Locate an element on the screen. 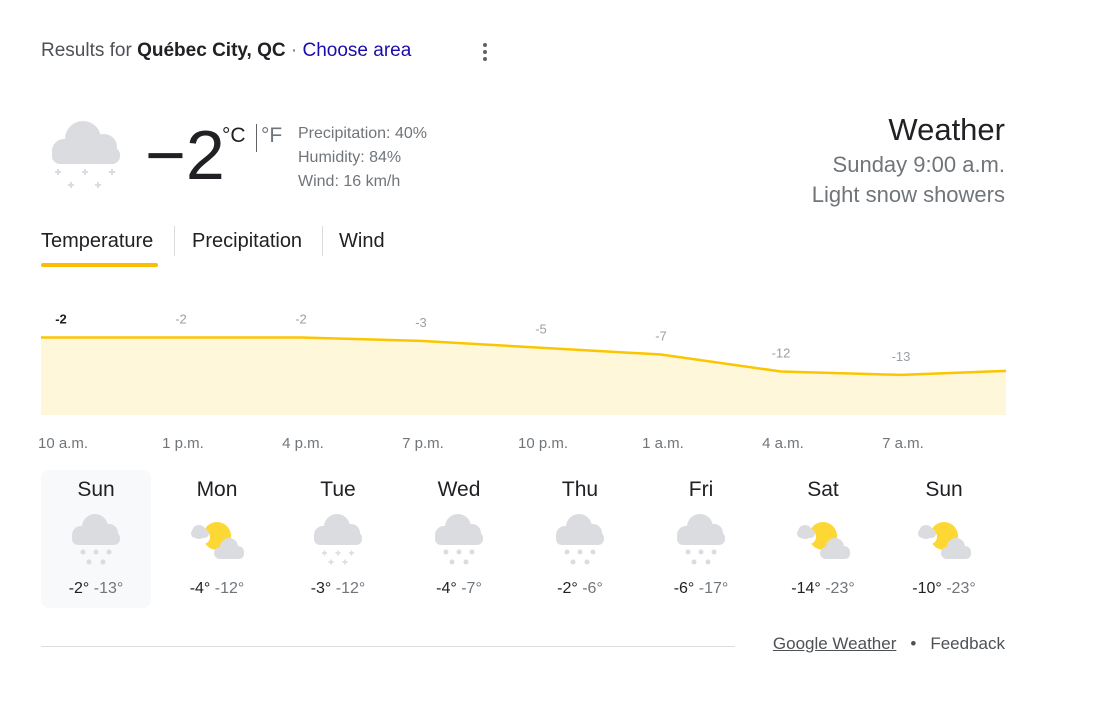 This screenshot has width=1095, height=702. day-temperatures: -14° -23° is located at coordinates (823, 589).